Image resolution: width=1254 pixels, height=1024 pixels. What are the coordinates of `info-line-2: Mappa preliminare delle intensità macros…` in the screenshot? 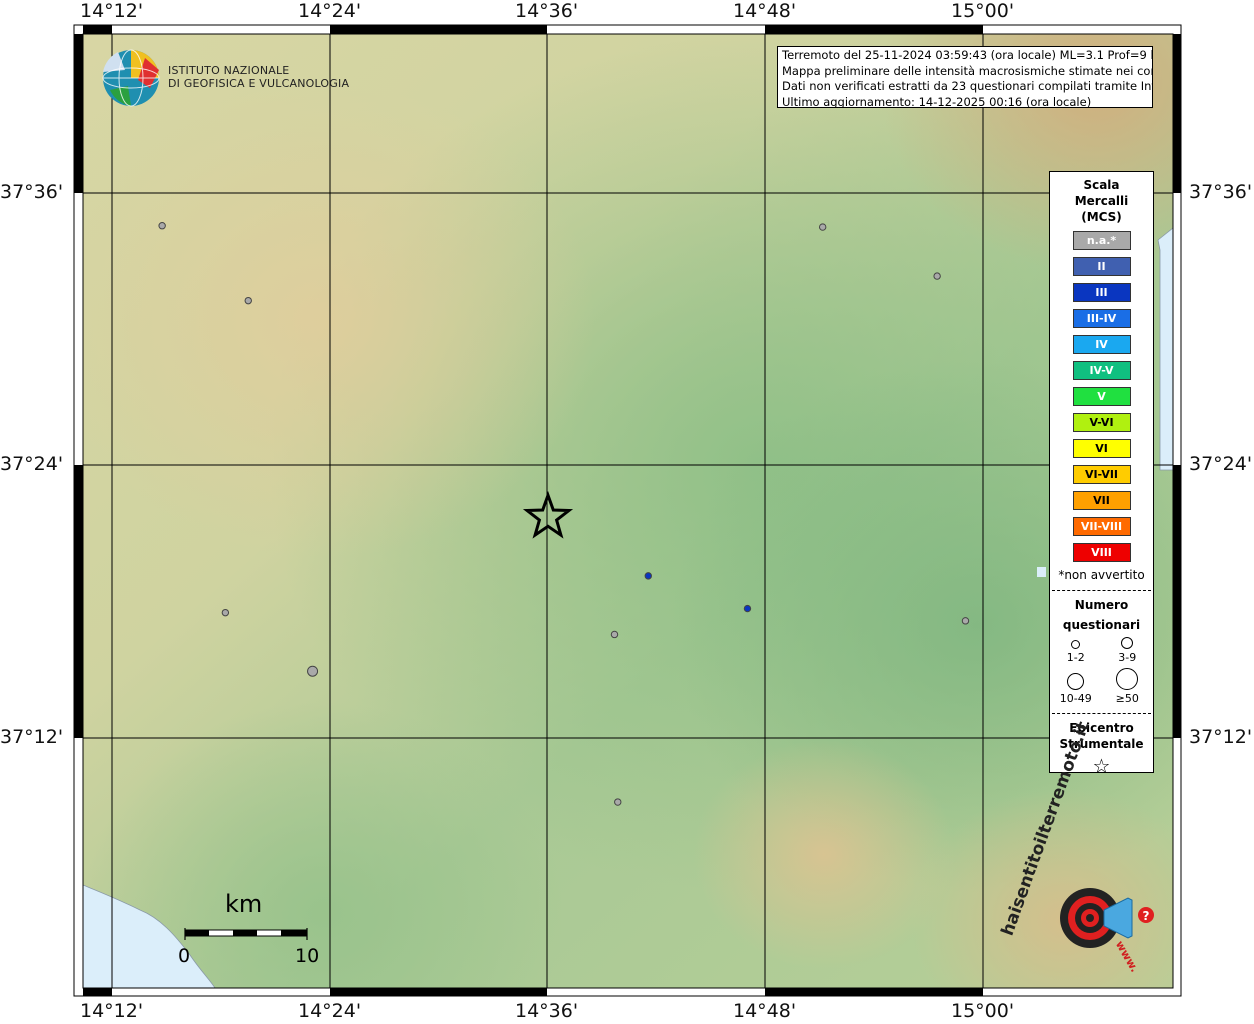 It's located at (967, 70).